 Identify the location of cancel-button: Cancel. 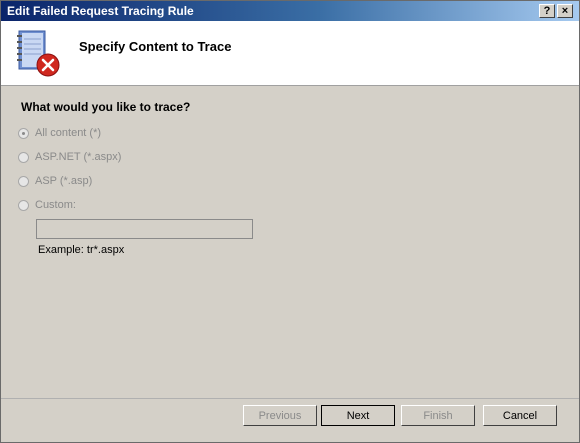
(520, 415).